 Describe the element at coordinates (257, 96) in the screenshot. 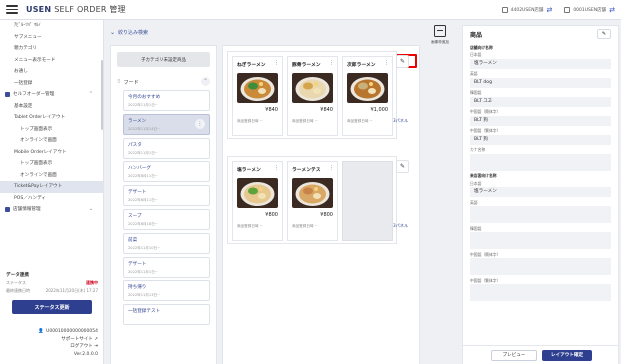

I see `product-card: ねぎラーメン ⋮ ¥840 商品登録日時 ~` at that location.